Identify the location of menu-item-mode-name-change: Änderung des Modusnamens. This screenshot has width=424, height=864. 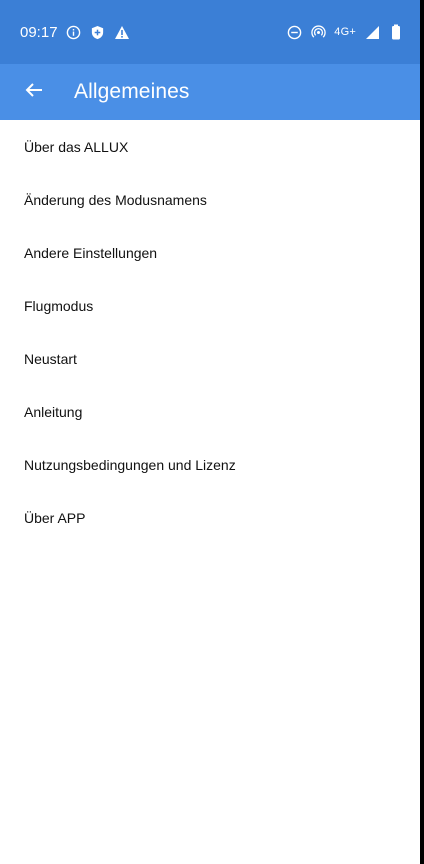
(210, 199).